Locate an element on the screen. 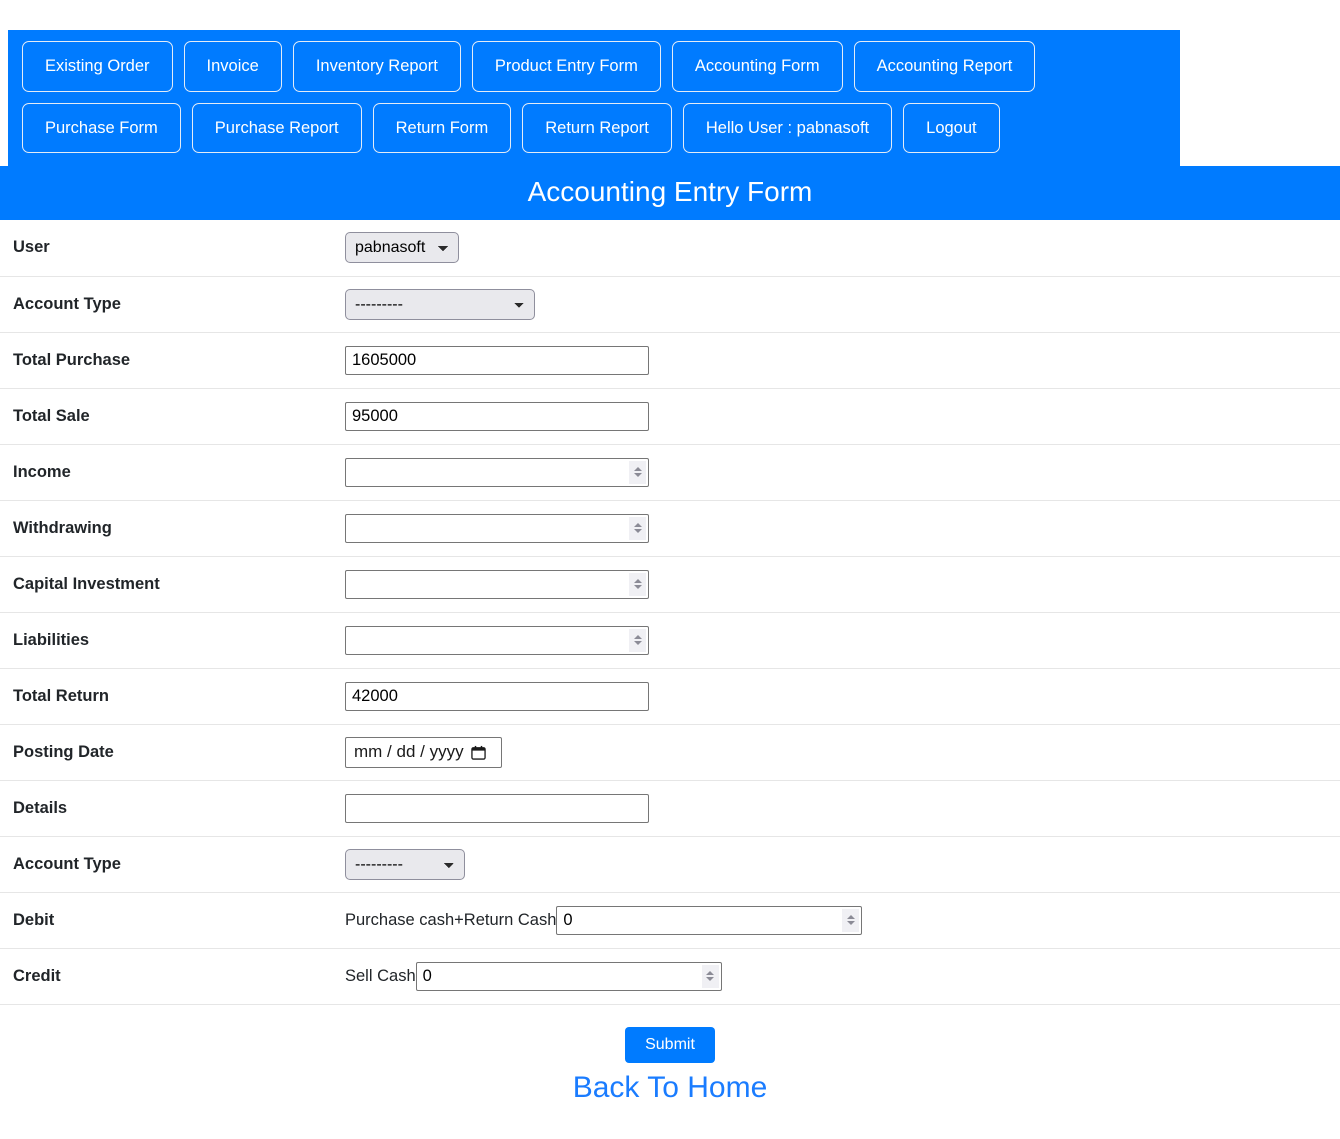 Image resolution: width=1340 pixels, height=1139 pixels. capital-investment-input is located at coordinates (497, 584).